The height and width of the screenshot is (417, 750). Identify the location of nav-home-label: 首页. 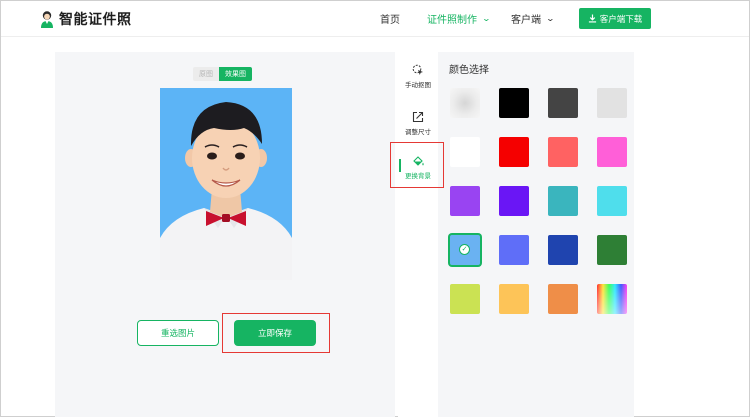
(390, 20).